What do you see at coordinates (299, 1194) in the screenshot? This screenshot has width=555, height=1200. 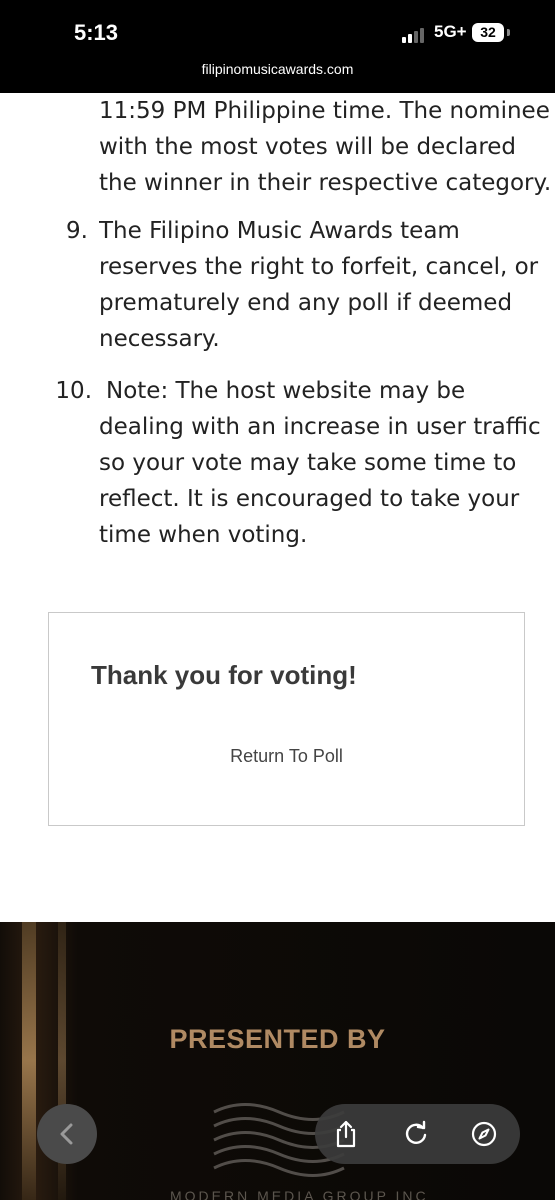 I see `sponsor-logo-text: MODERN MEDIA GROUP INC` at bounding box center [299, 1194].